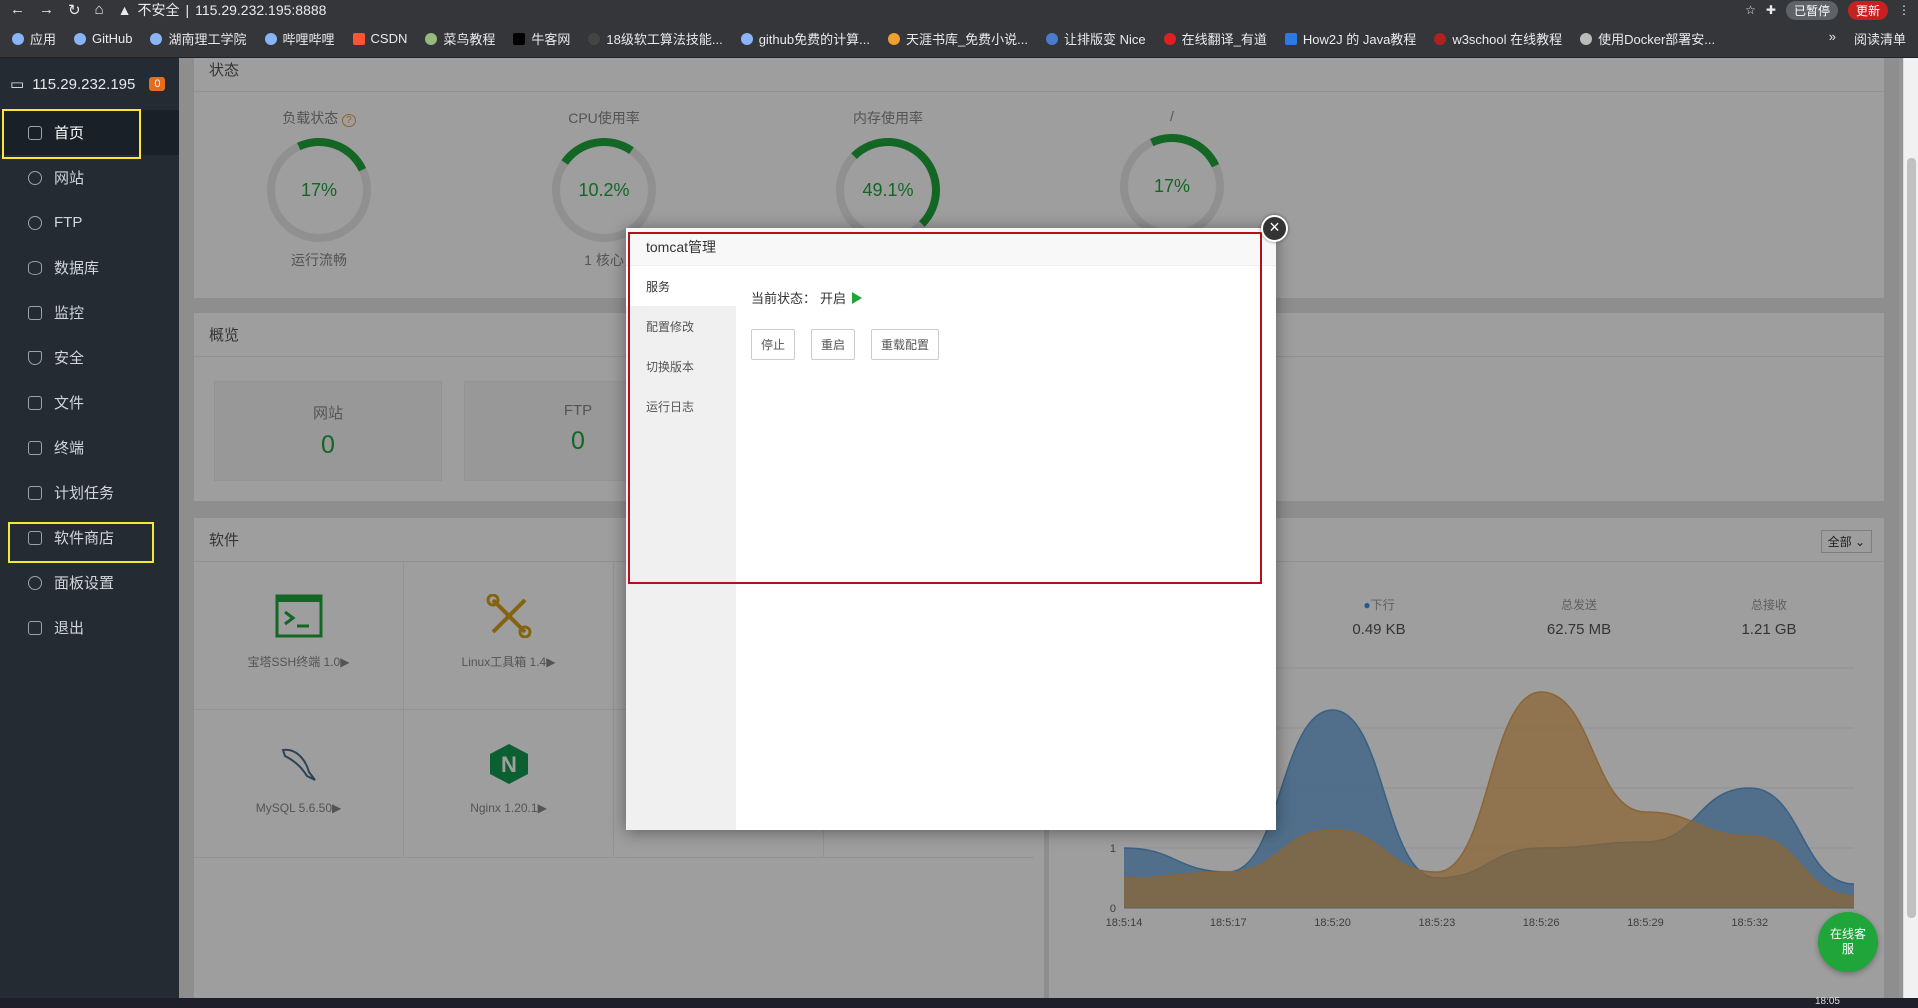  Describe the element at coordinates (594, 38) in the screenshot. I see `c-icon` at that location.